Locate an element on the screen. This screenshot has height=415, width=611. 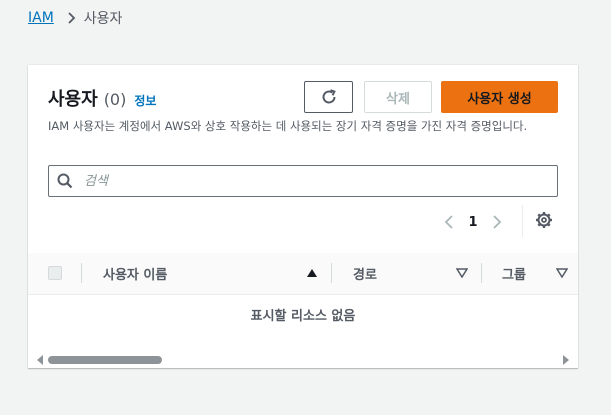
delete-button: 삭제 is located at coordinates (398, 97).